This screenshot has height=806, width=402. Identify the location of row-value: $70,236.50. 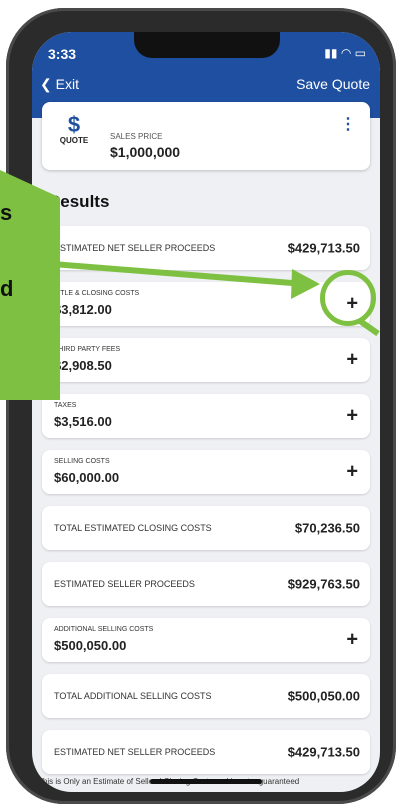
(327, 528).